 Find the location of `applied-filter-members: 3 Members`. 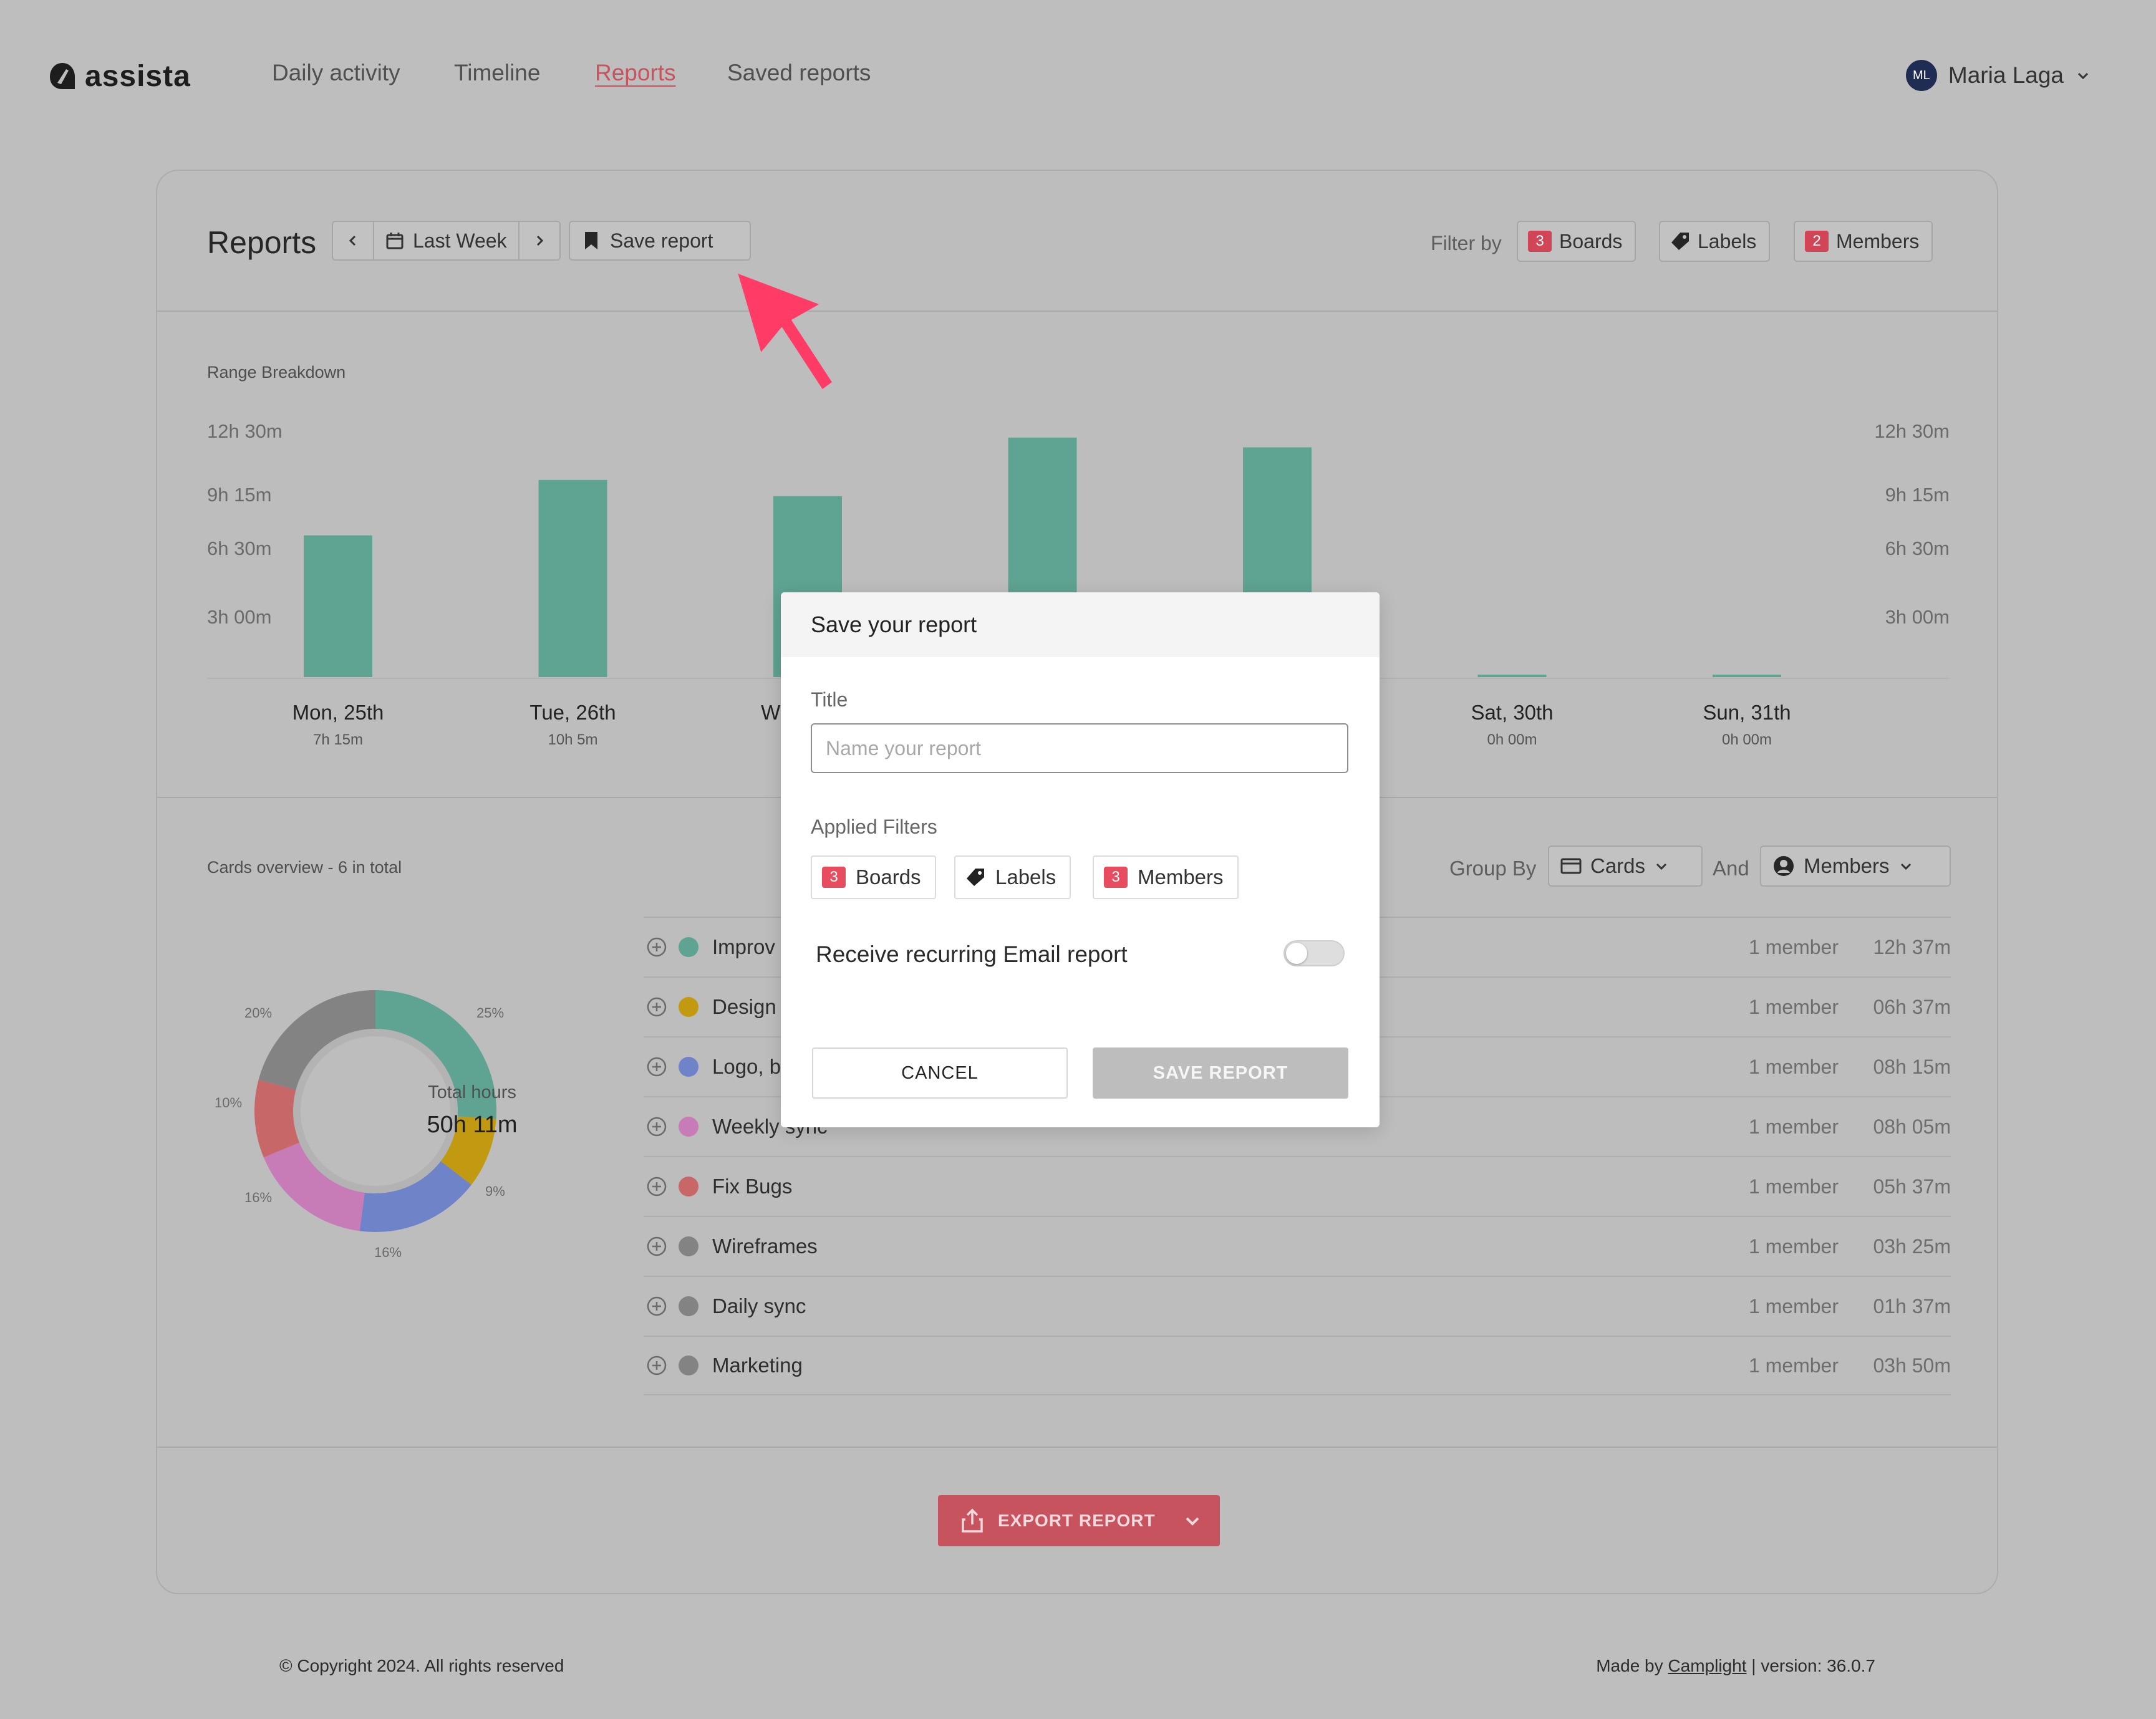

applied-filter-members: 3 Members is located at coordinates (1166, 877).